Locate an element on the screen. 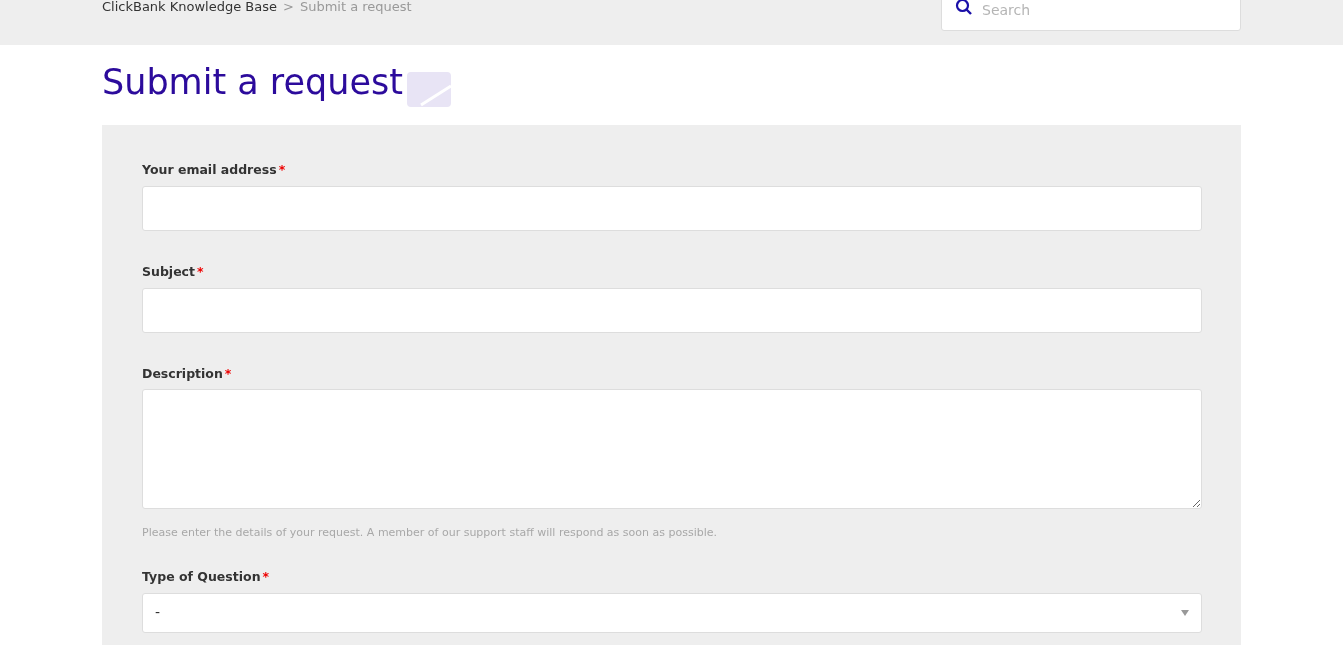 This screenshot has height=654, width=1343. caret-icon is located at coordinates (1185, 612).